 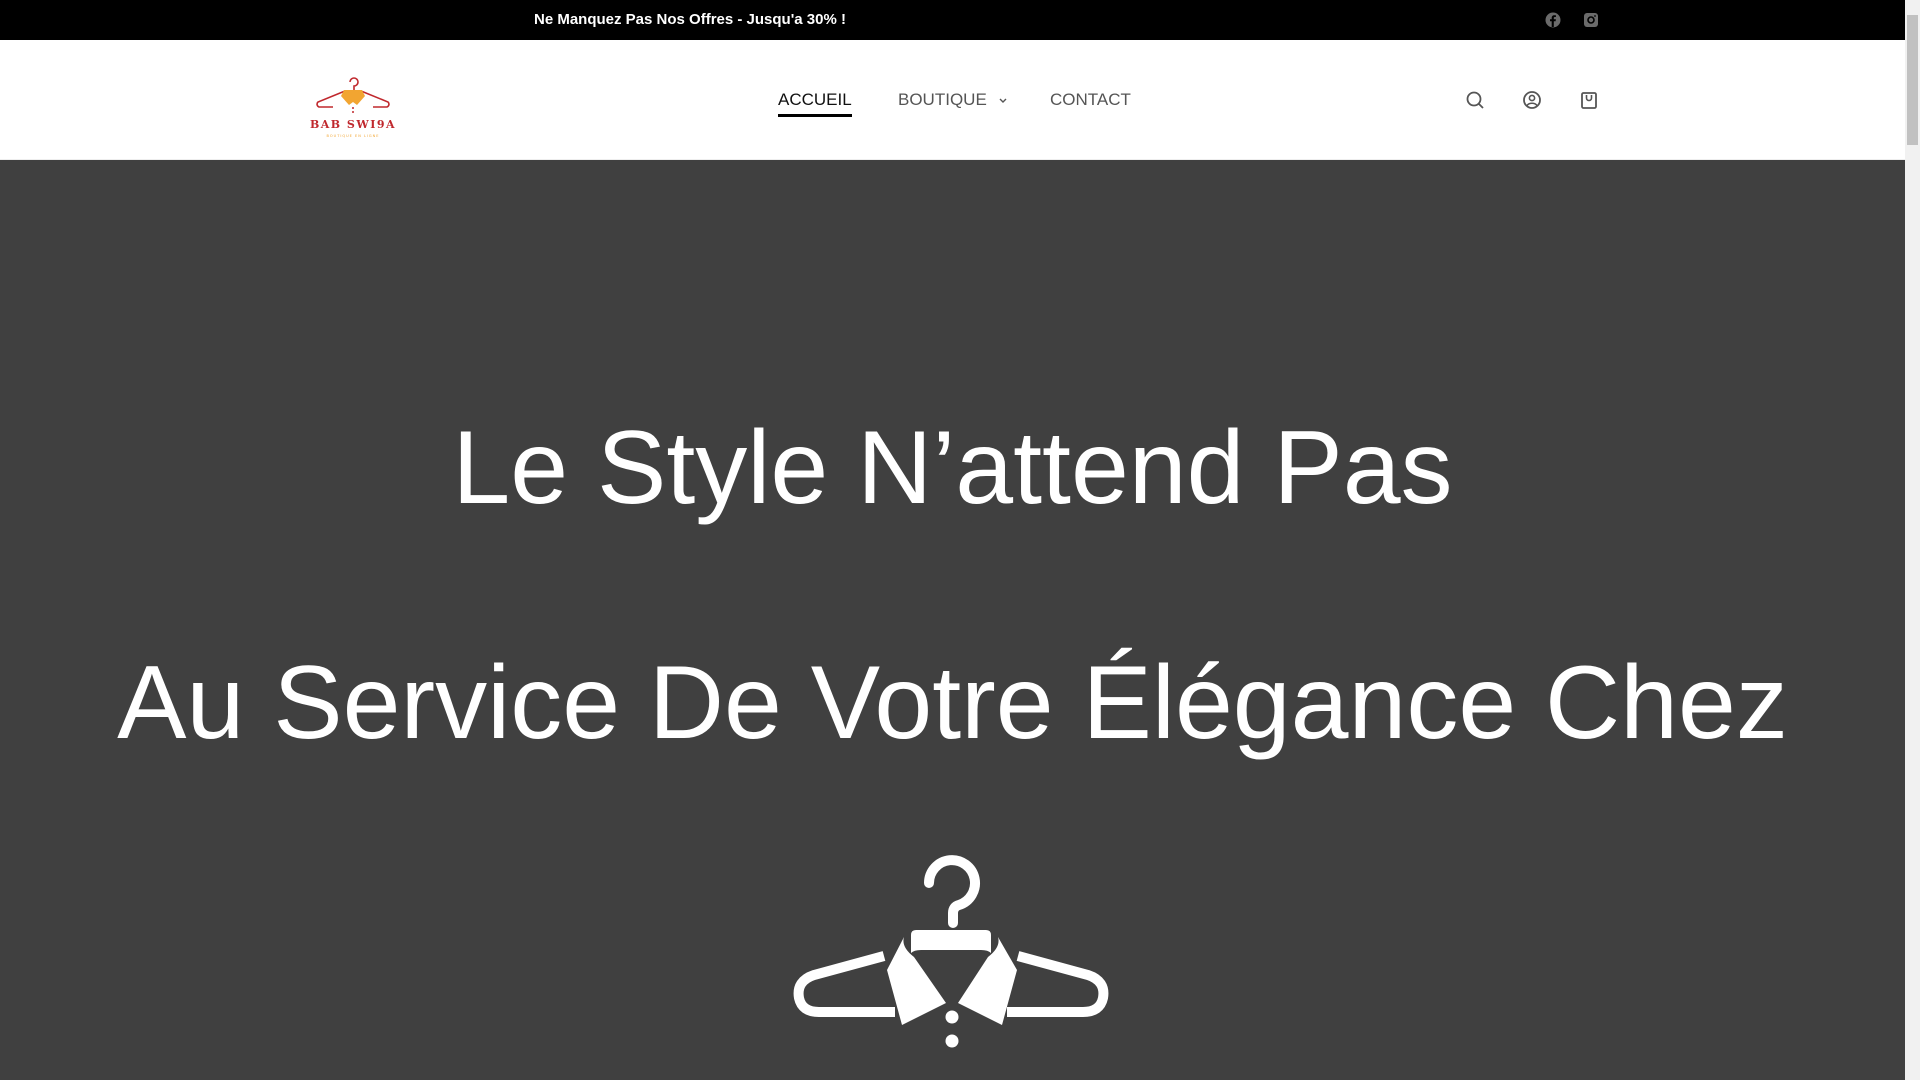 What do you see at coordinates (1589, 100) in the screenshot?
I see `cart-icon` at bounding box center [1589, 100].